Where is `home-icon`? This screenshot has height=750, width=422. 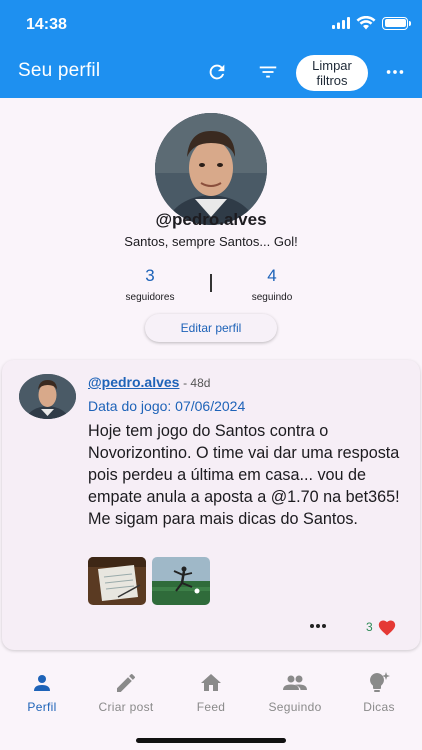 home-icon is located at coordinates (211, 682).